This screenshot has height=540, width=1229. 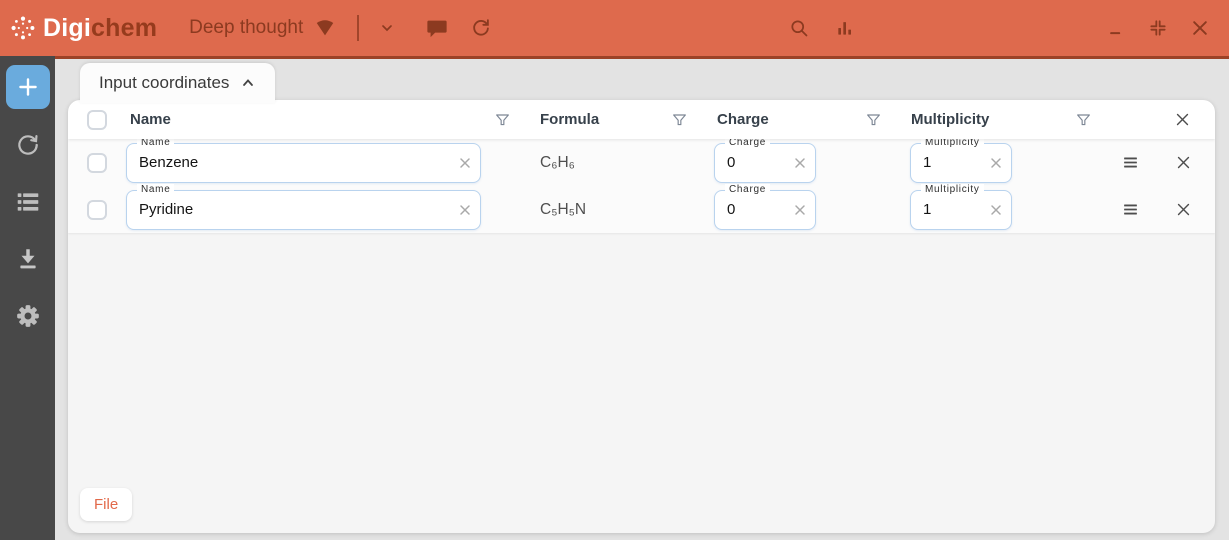 I want to click on table-header-row: Name Formula Charge Multiplicity, so click(x=641, y=119).